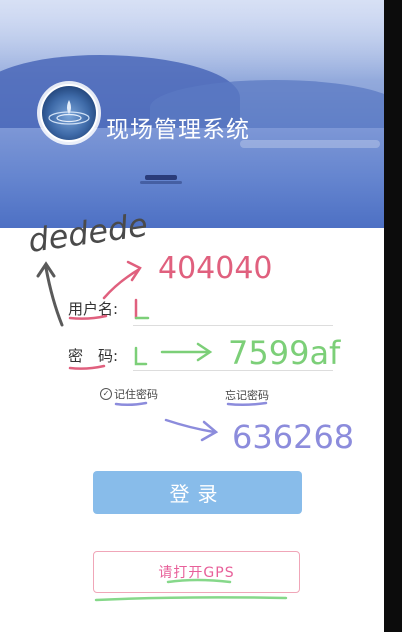  What do you see at coordinates (190, 426) in the screenshot?
I see `annotation-arrow` at bounding box center [190, 426].